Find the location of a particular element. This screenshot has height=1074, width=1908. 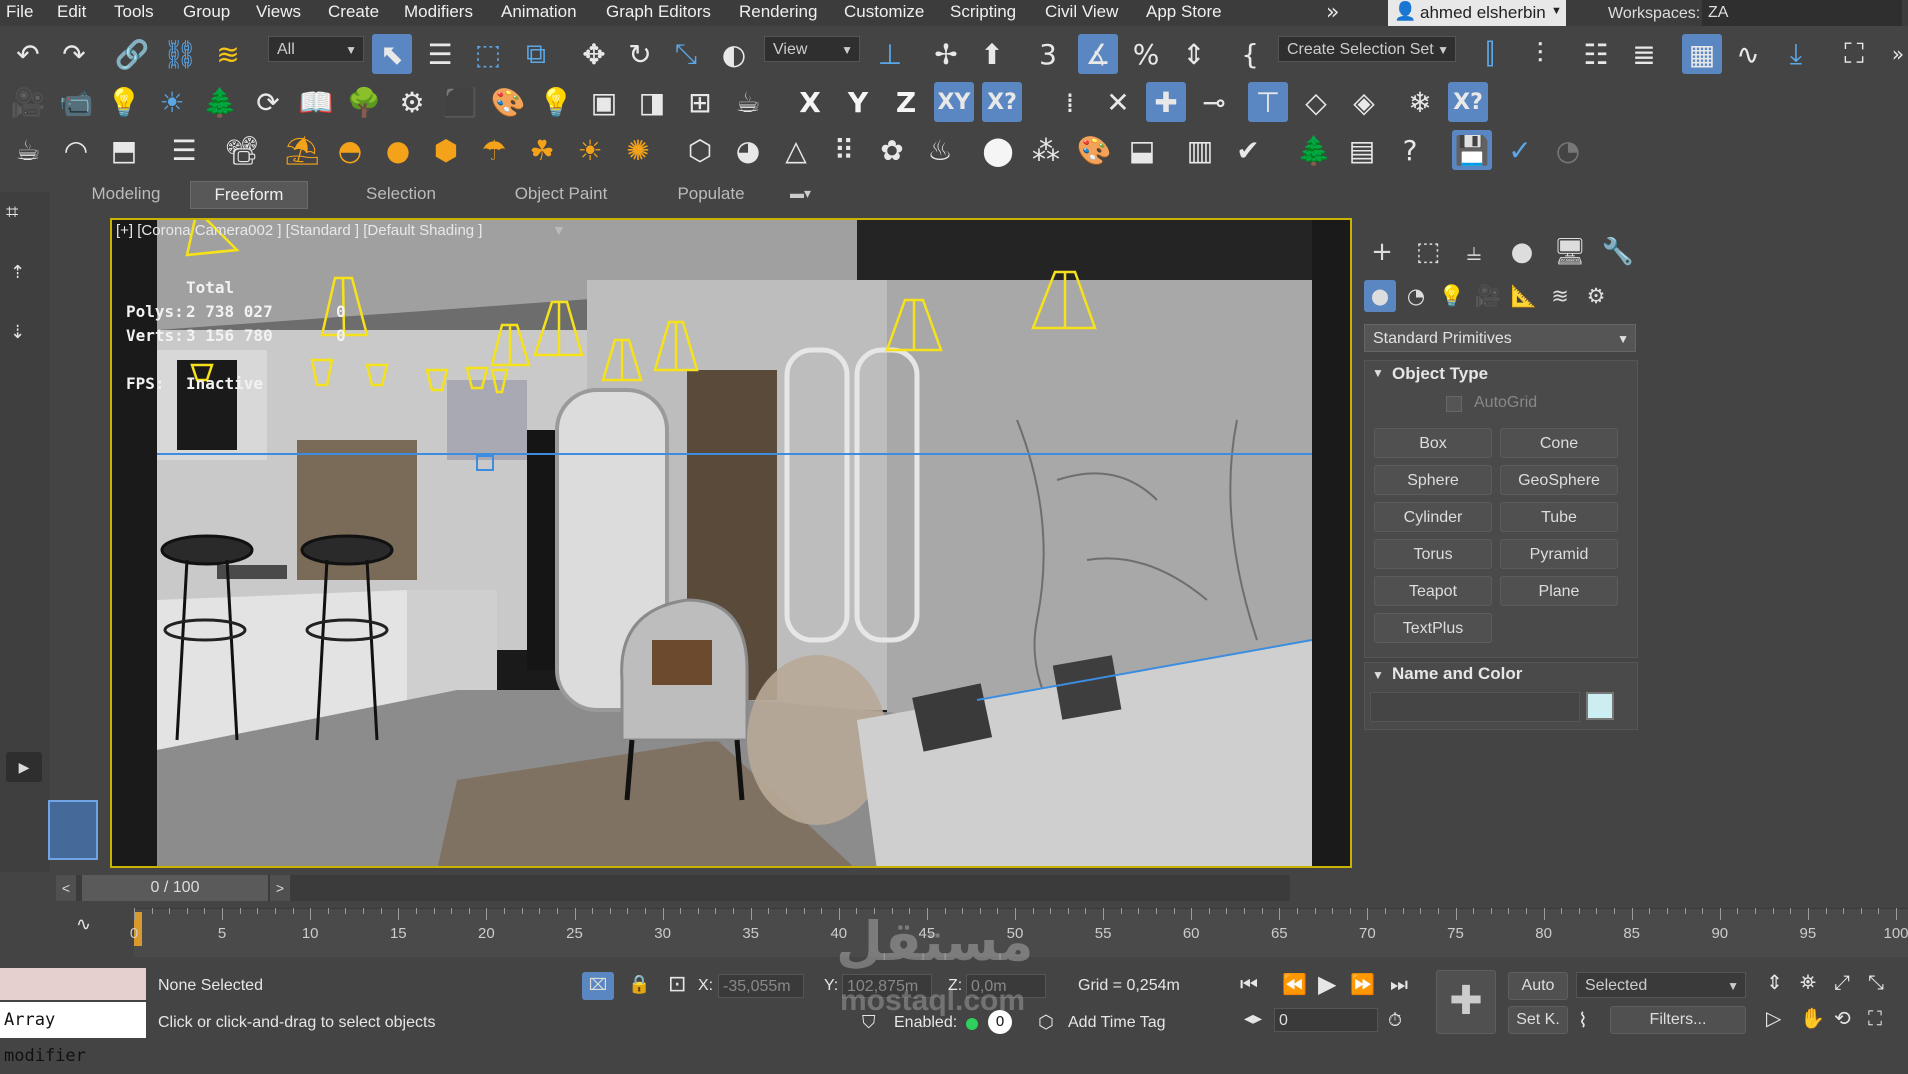

space-warps-icon: ≋ is located at coordinates (1560, 296).